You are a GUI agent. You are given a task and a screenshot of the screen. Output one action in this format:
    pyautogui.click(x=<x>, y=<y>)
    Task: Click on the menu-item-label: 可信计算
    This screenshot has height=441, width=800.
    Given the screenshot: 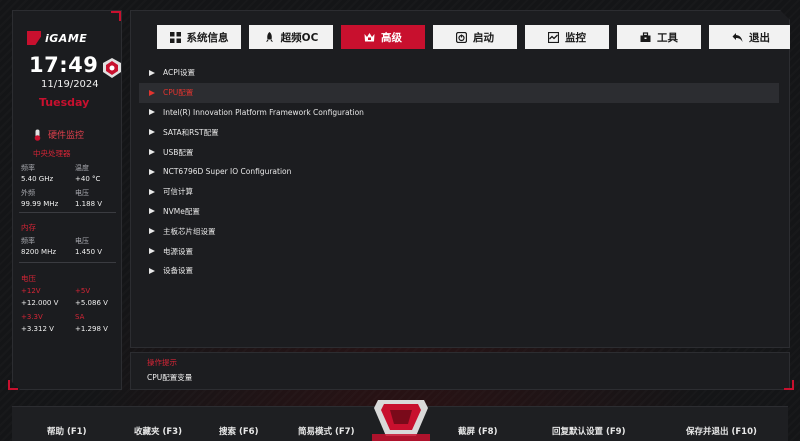 What is the action you would take?
    pyautogui.click(x=178, y=192)
    